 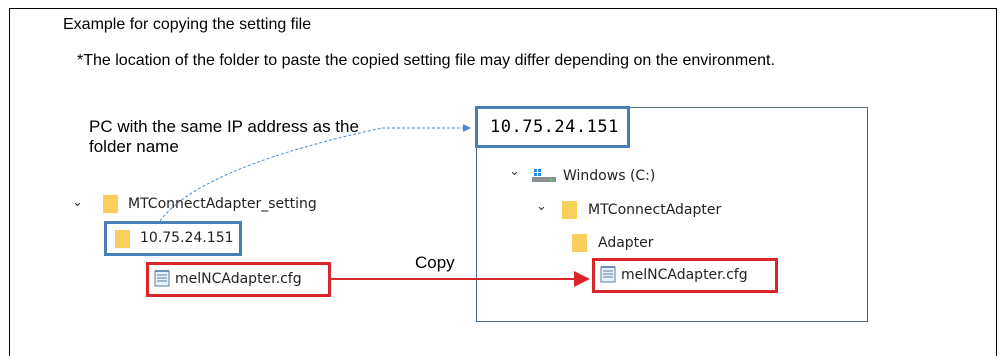 I want to click on tree-item-mtconnectadapter: MTConnectAdapter, so click(x=654, y=210).